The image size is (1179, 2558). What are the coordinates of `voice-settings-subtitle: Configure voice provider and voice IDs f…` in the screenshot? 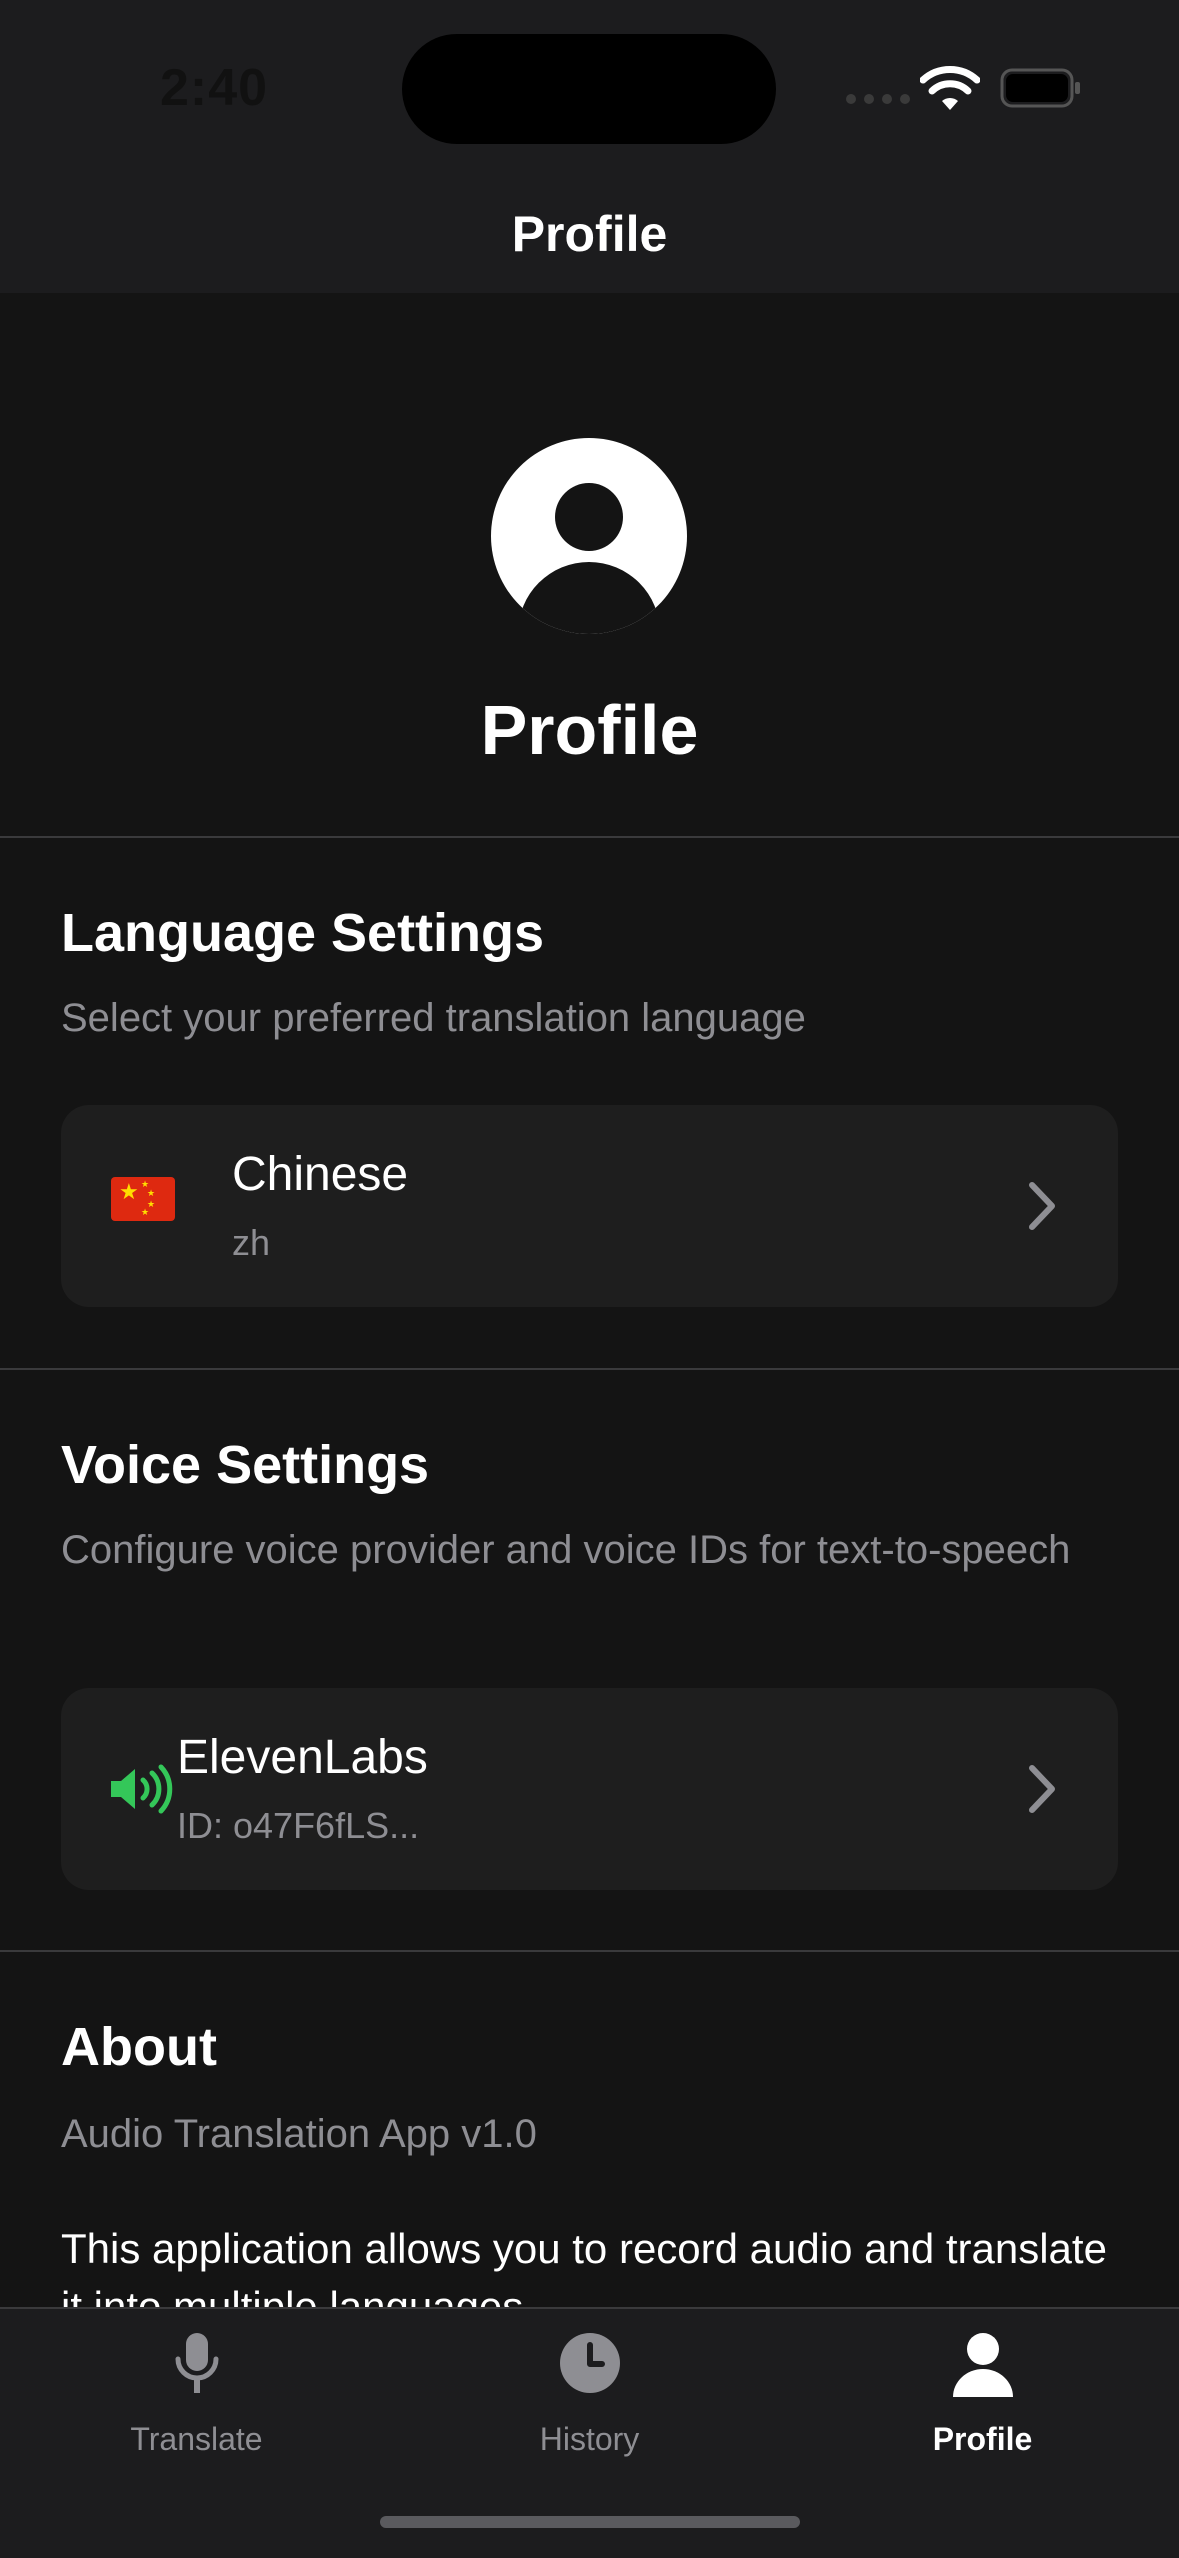 It's located at (566, 1550).